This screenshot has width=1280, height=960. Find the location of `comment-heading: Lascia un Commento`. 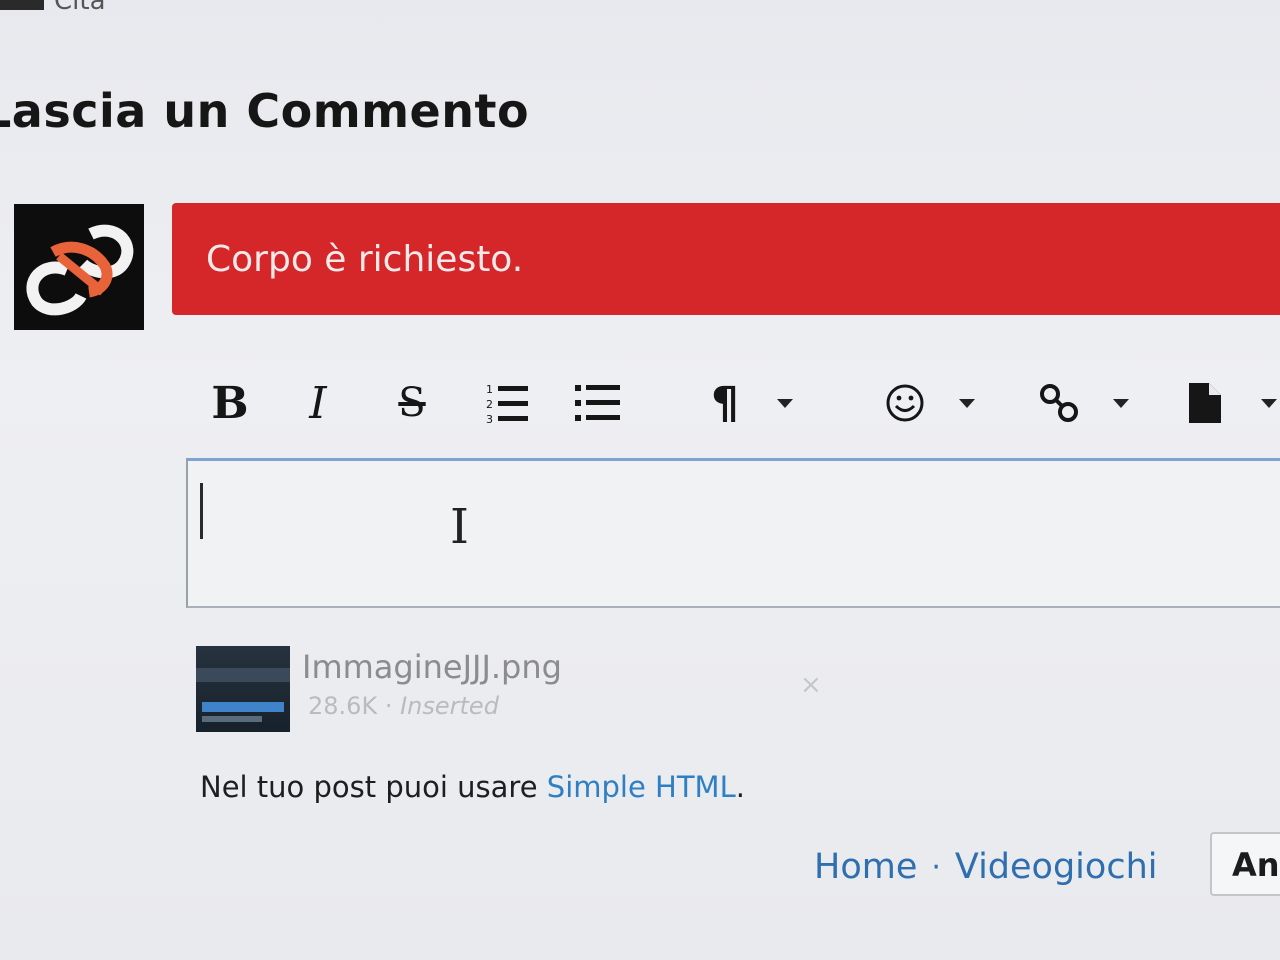

comment-heading: Lascia un Commento is located at coordinates (265, 111).